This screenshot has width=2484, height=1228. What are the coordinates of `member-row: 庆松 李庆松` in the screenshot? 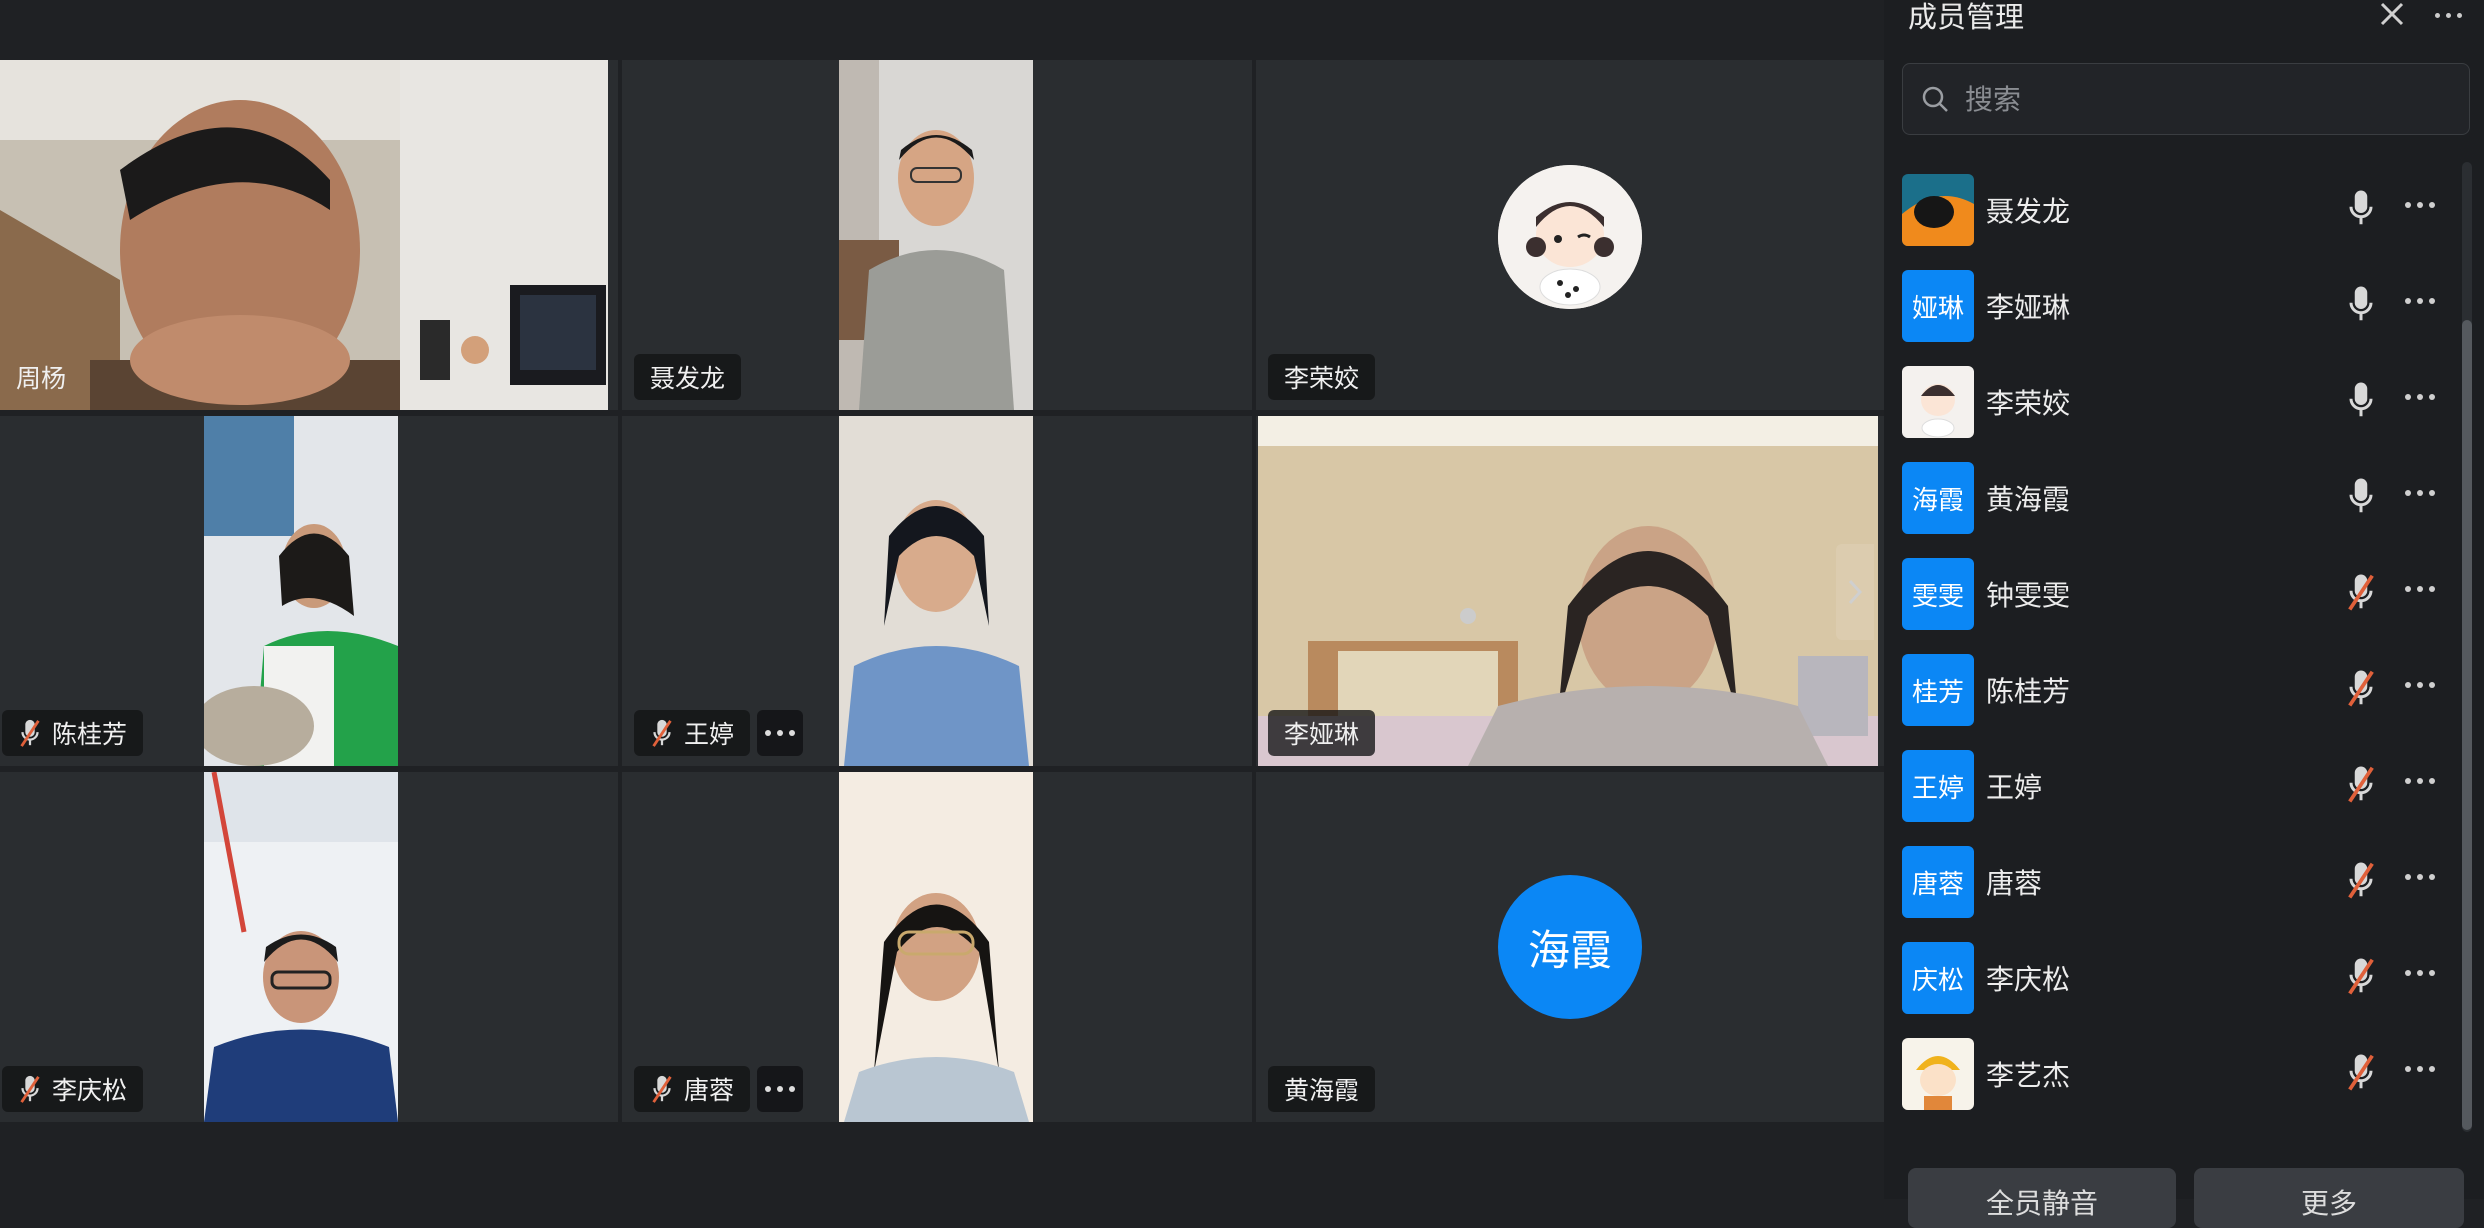 It's located at (2174, 978).